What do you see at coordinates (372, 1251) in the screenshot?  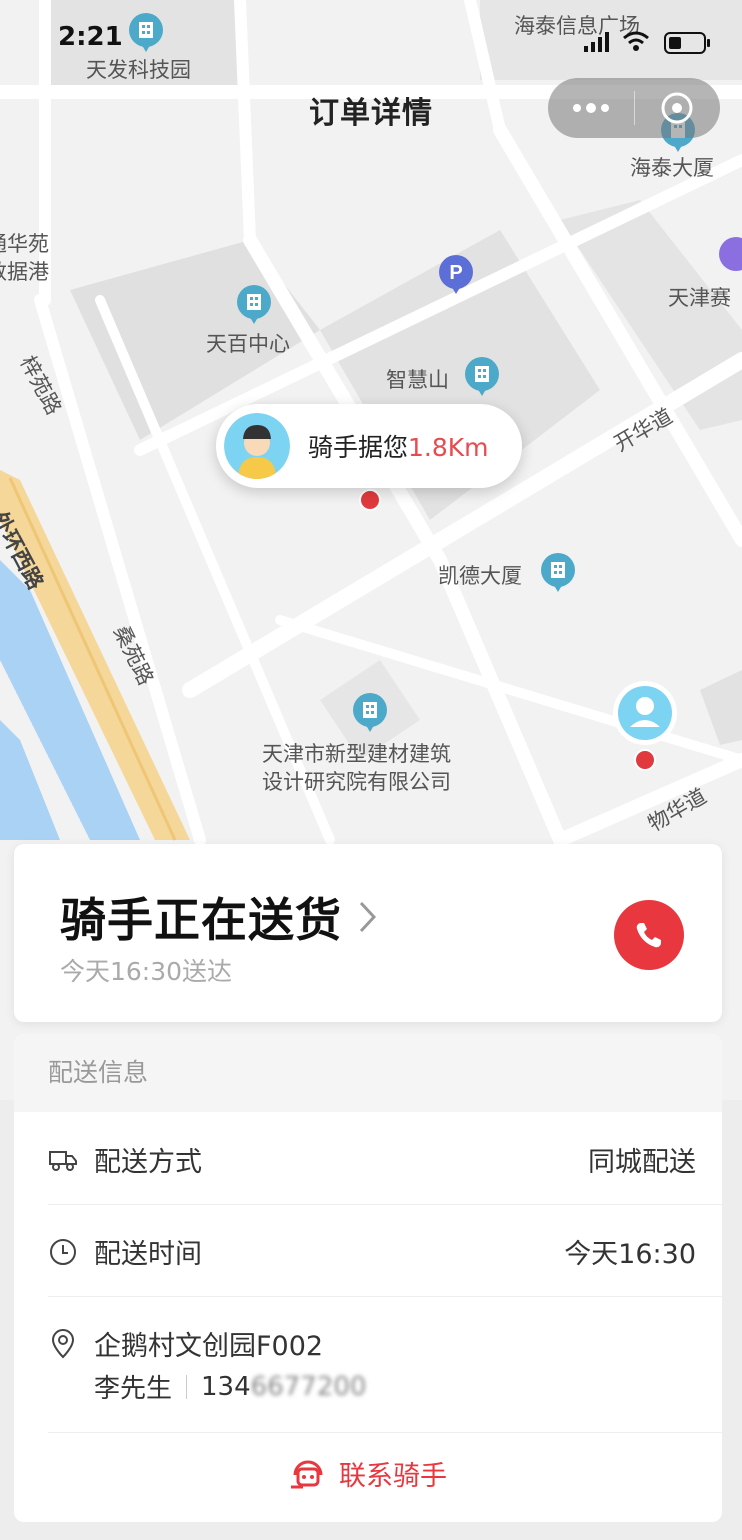 I see `delivery-time-row: 配送时间 今天16:30` at bounding box center [372, 1251].